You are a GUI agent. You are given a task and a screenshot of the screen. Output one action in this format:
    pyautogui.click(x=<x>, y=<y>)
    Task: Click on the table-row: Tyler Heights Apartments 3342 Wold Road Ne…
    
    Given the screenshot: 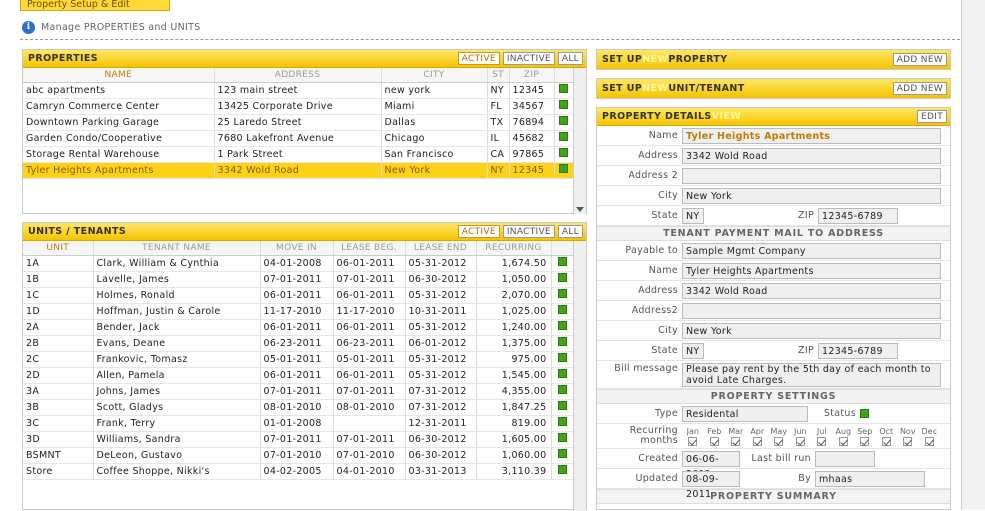 What is the action you would take?
    pyautogui.click(x=298, y=170)
    